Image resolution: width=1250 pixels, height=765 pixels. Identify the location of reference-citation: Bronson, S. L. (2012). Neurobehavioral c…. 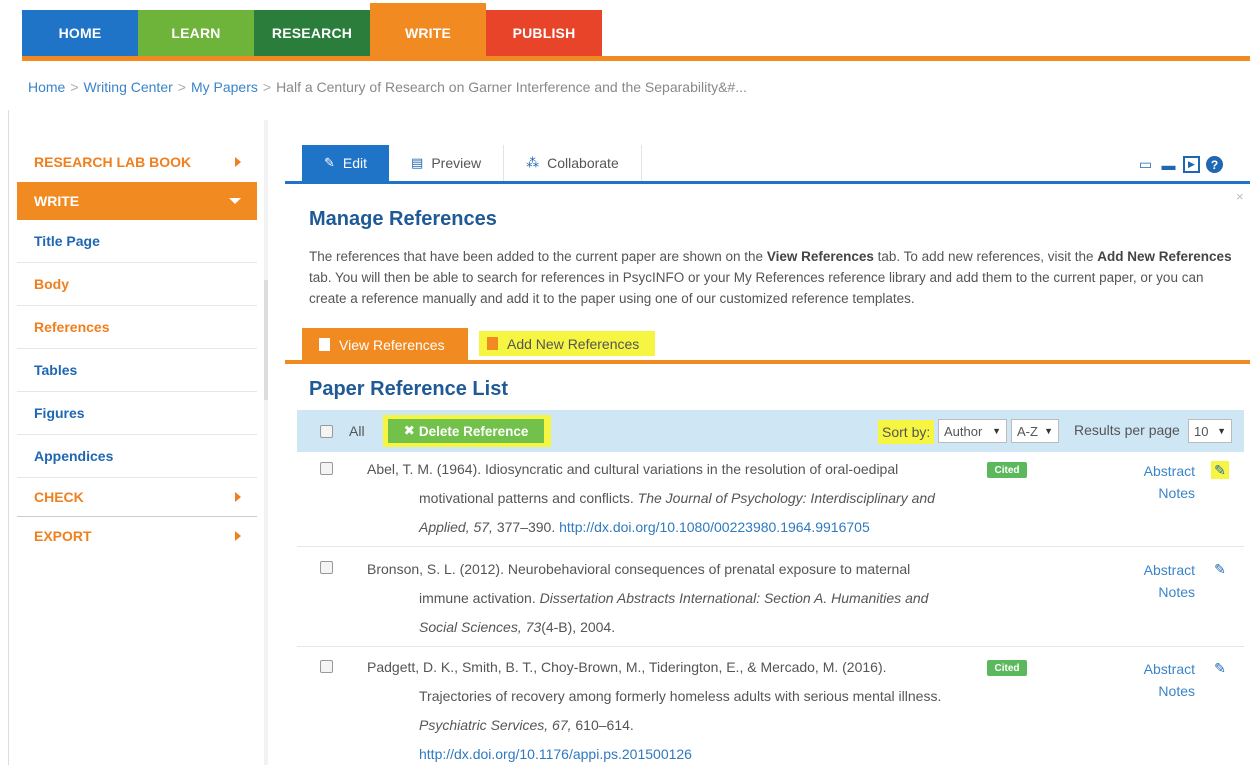
(648, 598).